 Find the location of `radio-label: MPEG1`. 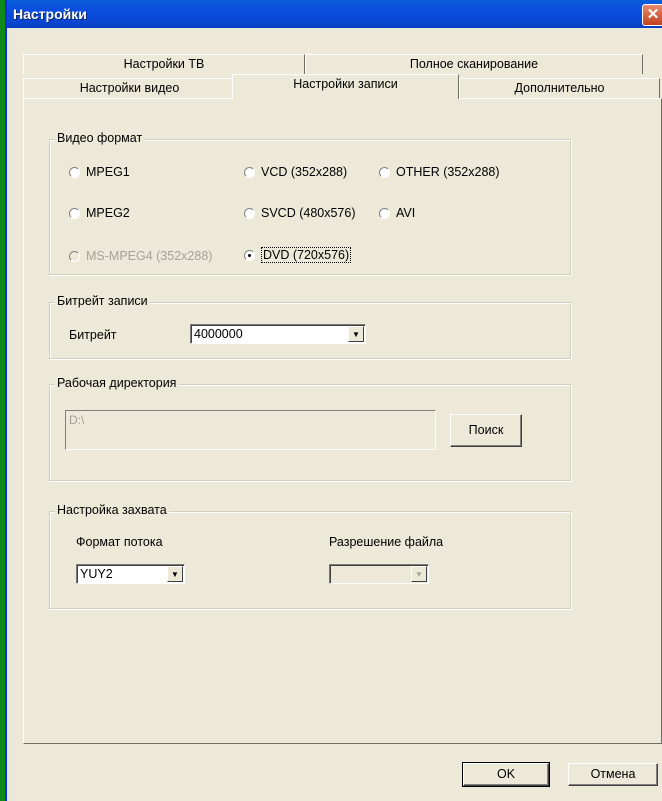

radio-label: MPEG1 is located at coordinates (108, 172).